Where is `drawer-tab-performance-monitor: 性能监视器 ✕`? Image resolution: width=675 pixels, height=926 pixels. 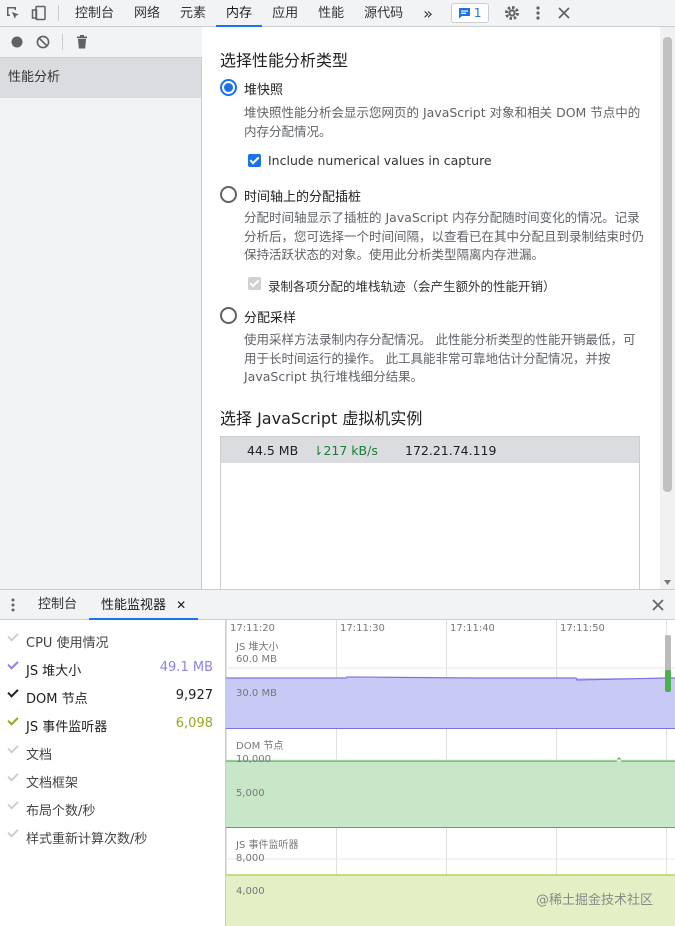 drawer-tab-performance-monitor: 性能监视器 ✕ is located at coordinates (144, 605).